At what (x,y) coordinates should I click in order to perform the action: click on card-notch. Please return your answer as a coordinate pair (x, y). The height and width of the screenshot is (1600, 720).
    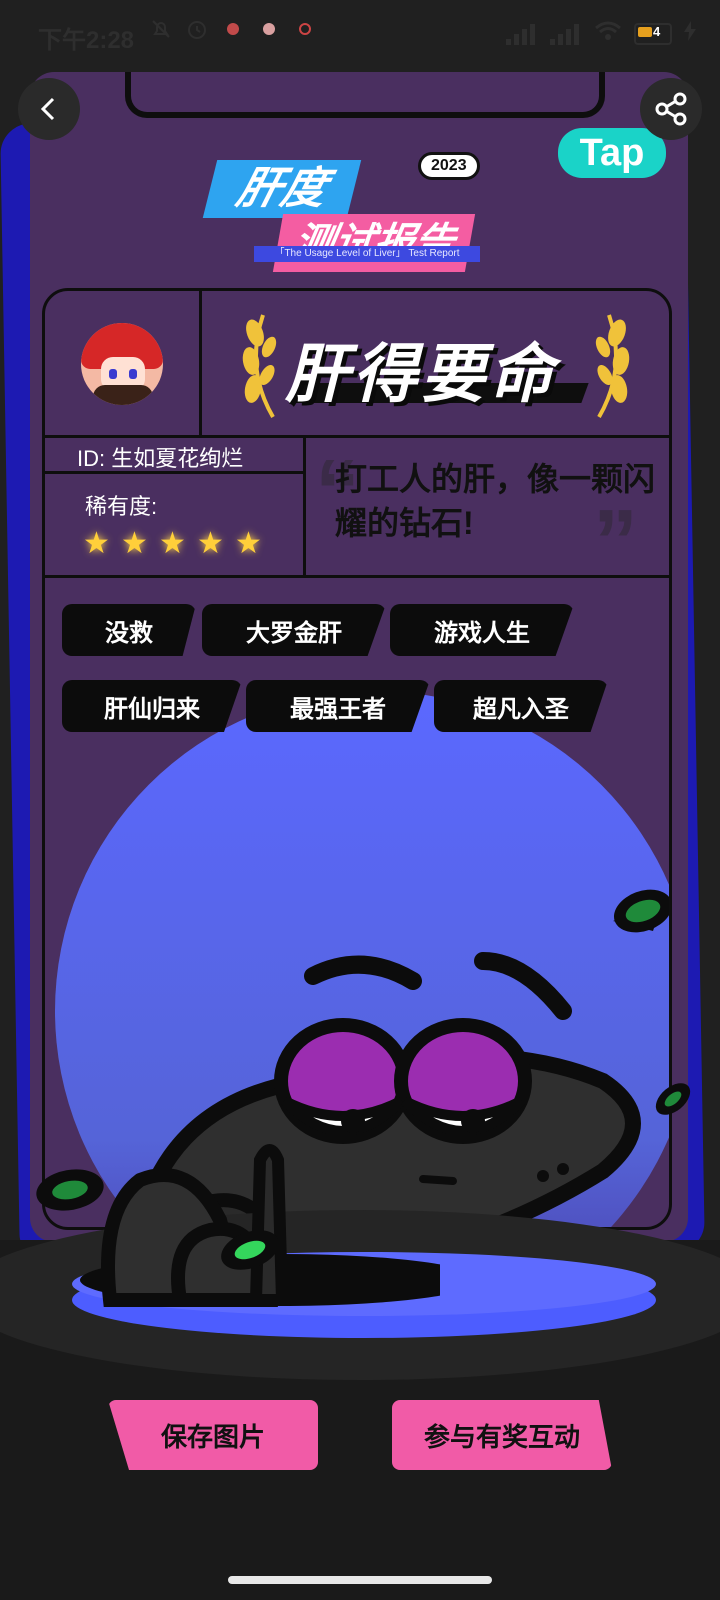
    Looking at the image, I should click on (365, 95).